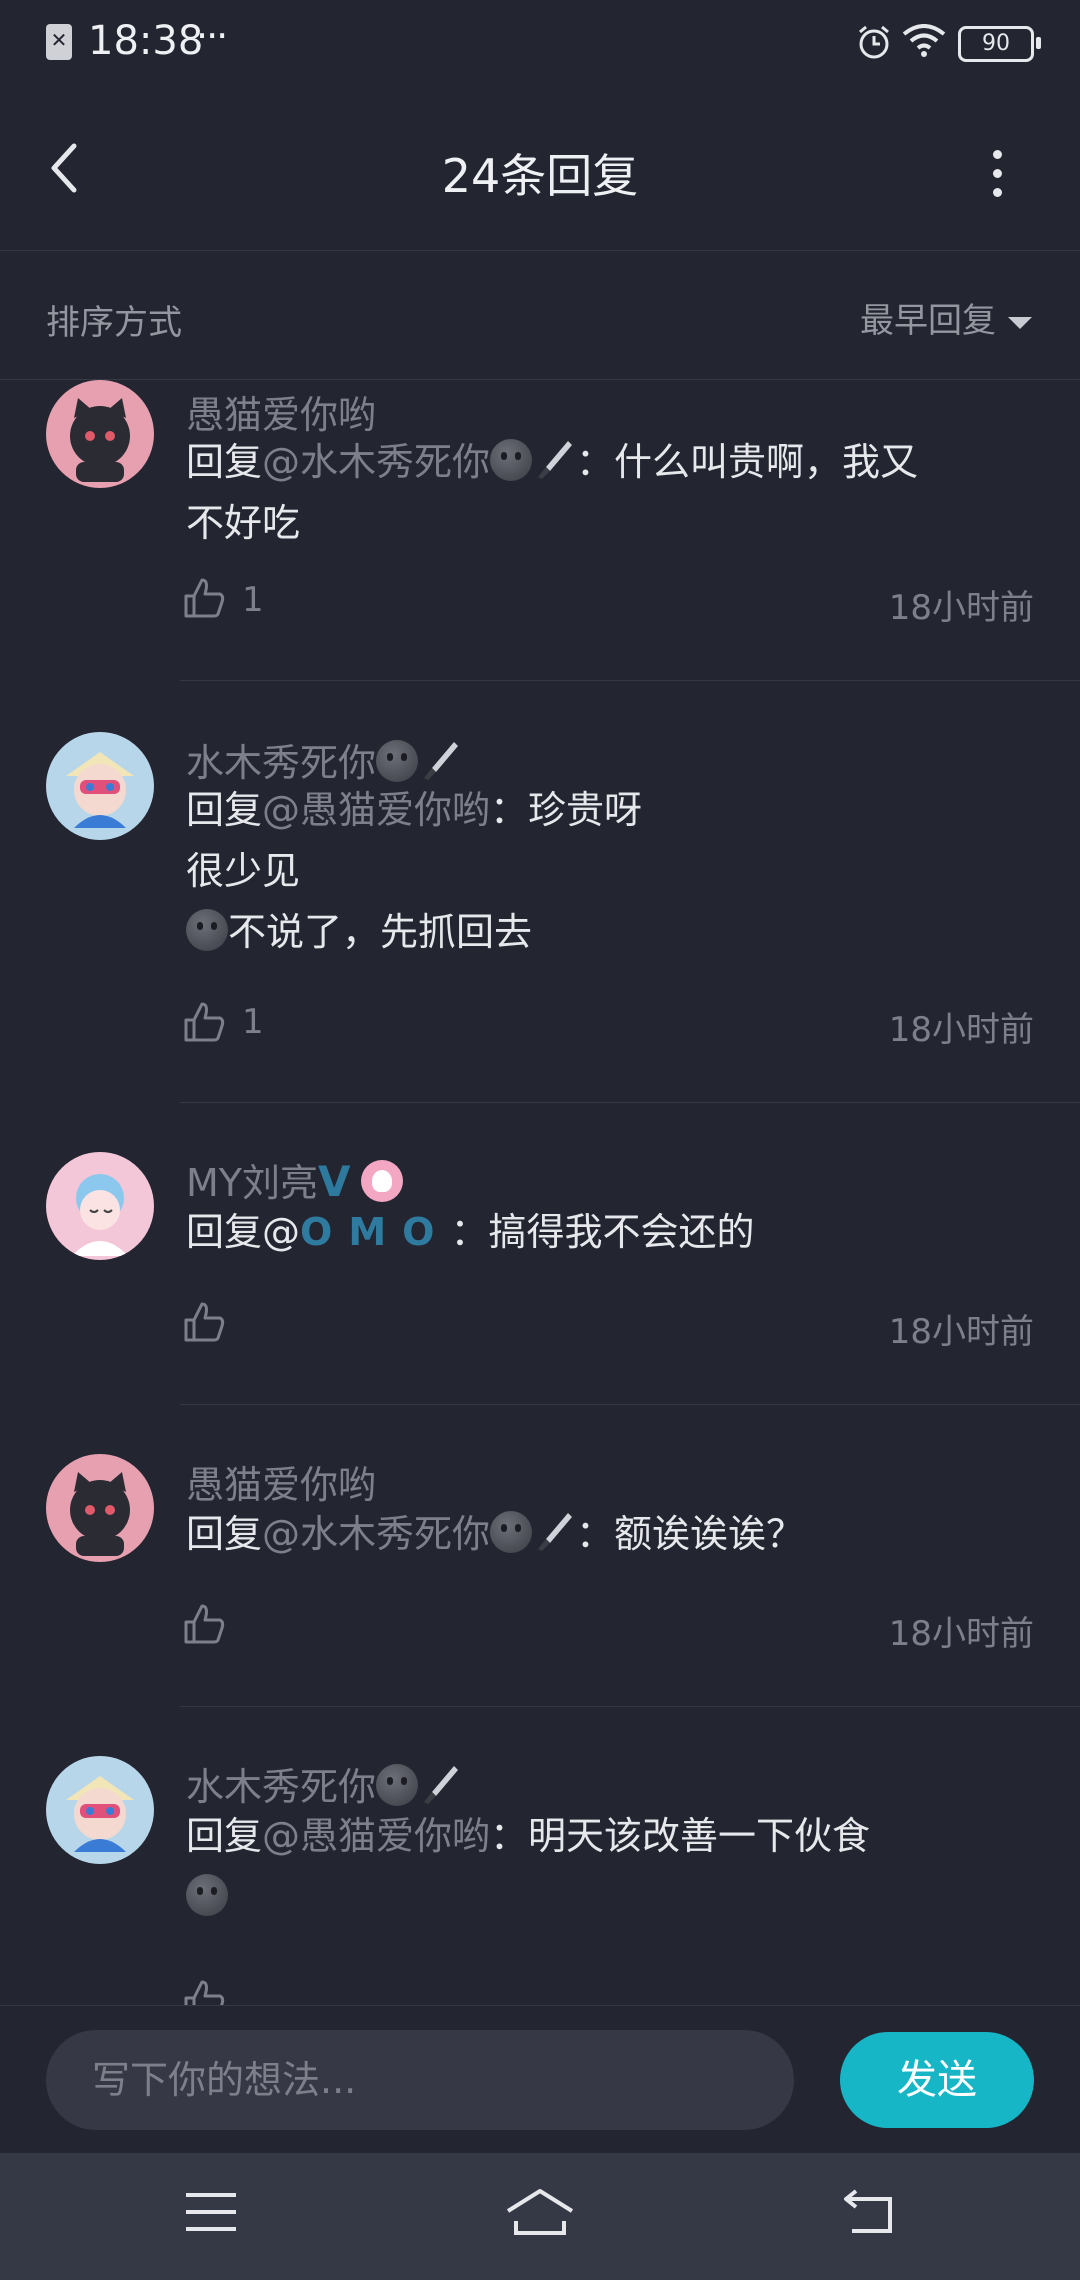 This screenshot has width=1080, height=2280. Describe the element at coordinates (59, 42) in the screenshot. I see `sim-card-icon: ✕` at that location.